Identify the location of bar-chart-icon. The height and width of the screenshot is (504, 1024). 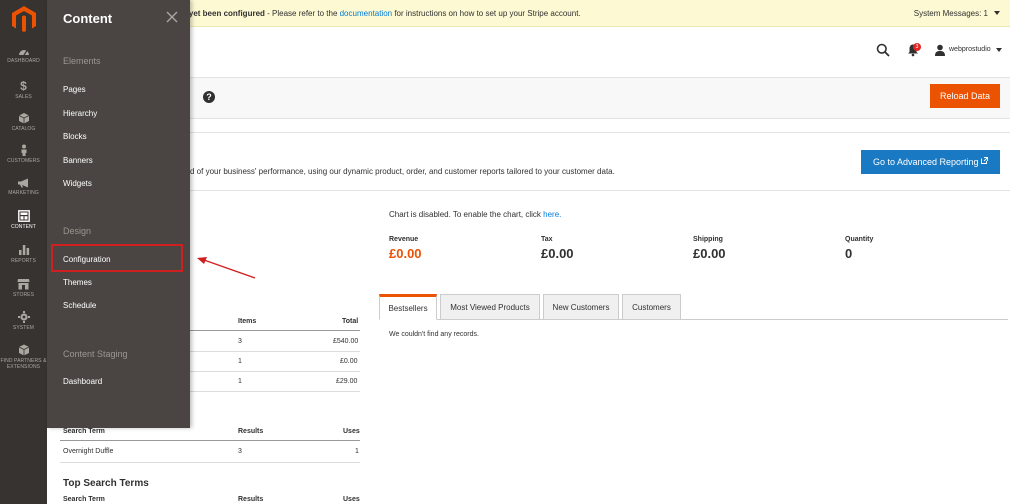
(23, 250).